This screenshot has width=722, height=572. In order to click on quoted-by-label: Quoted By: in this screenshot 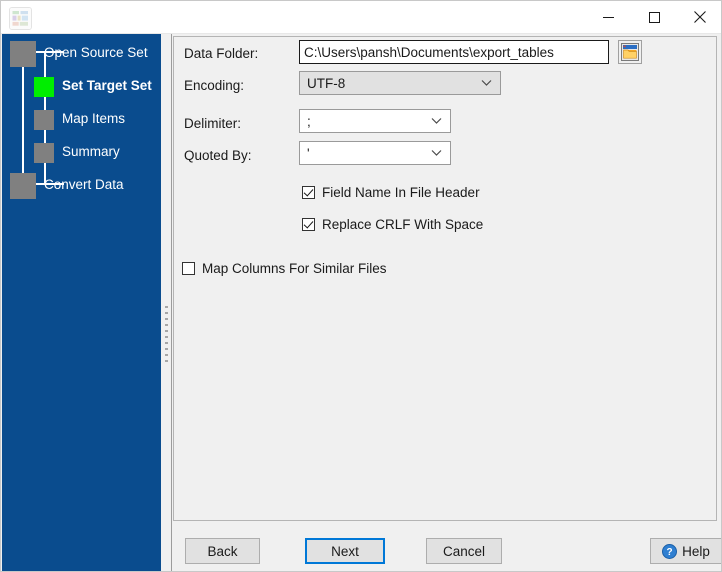, I will do `click(218, 155)`.